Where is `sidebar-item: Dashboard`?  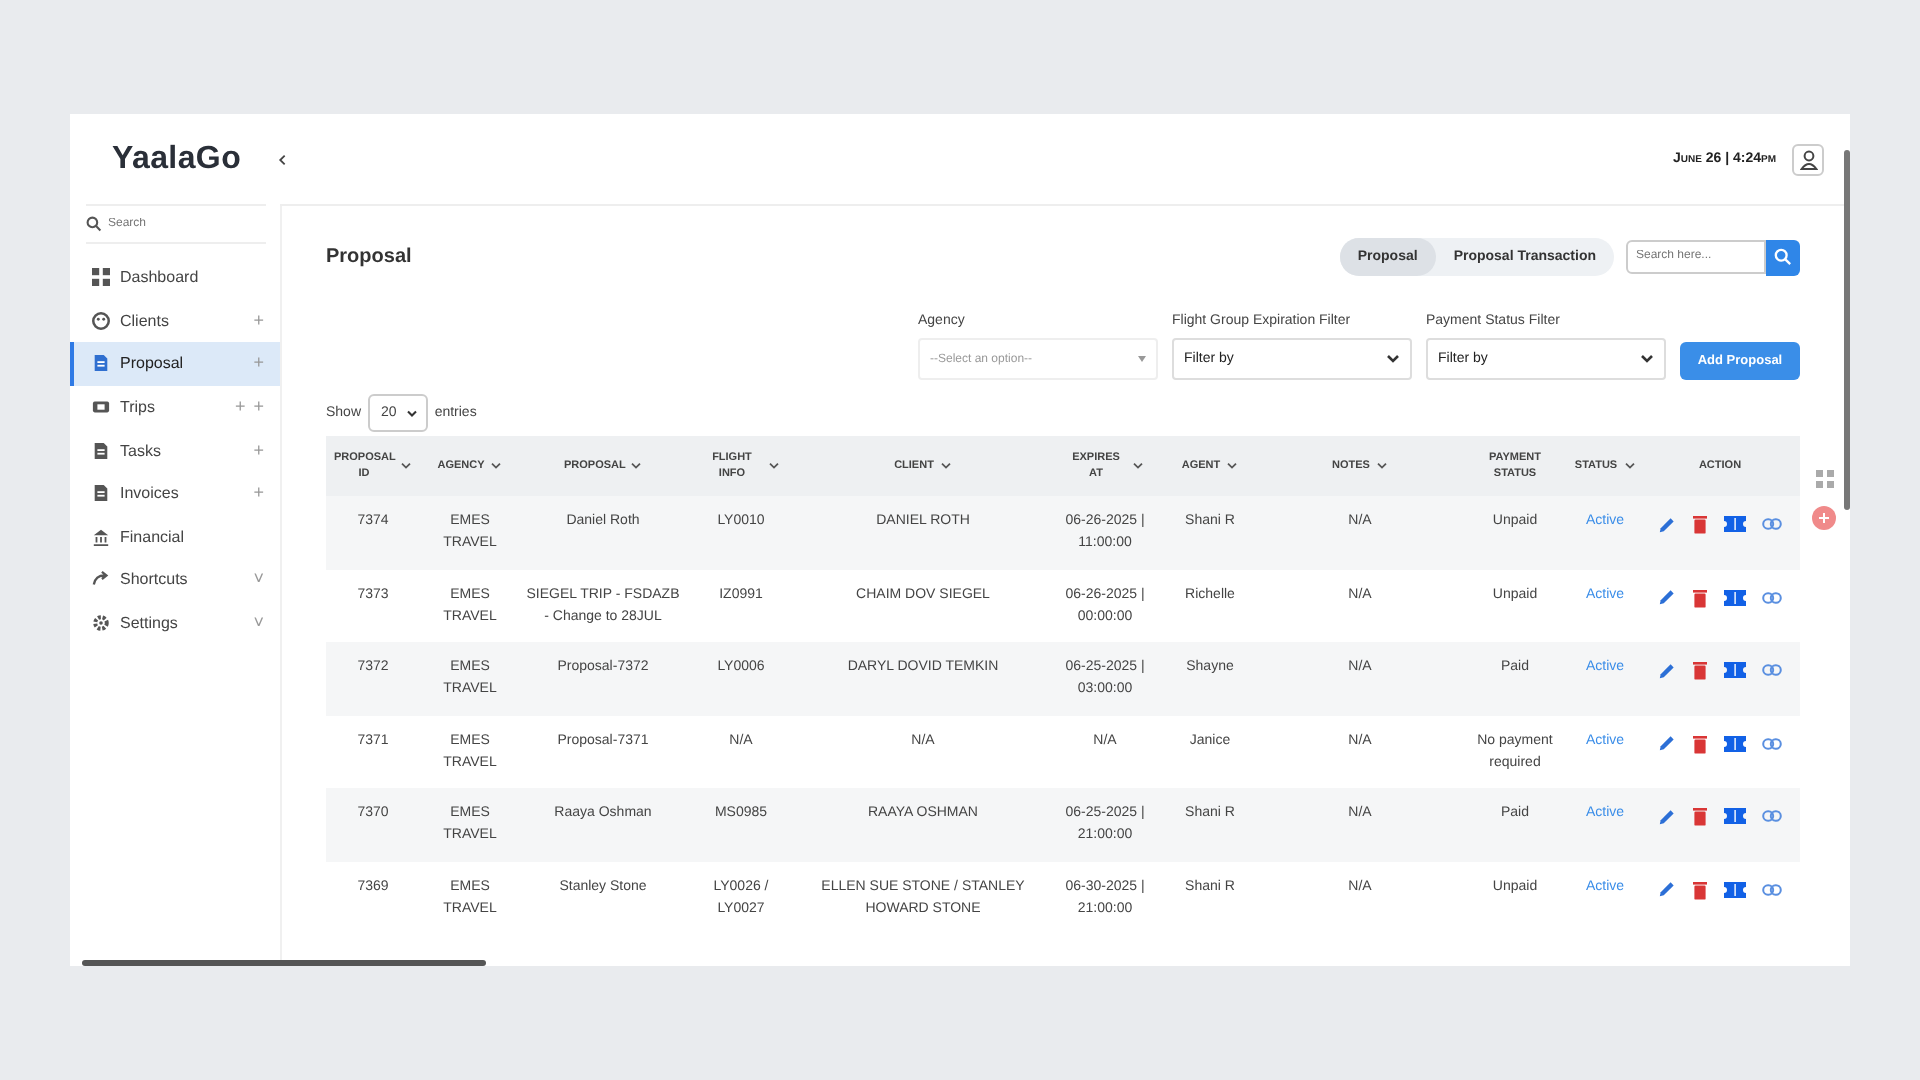 sidebar-item: Dashboard is located at coordinates (175, 278).